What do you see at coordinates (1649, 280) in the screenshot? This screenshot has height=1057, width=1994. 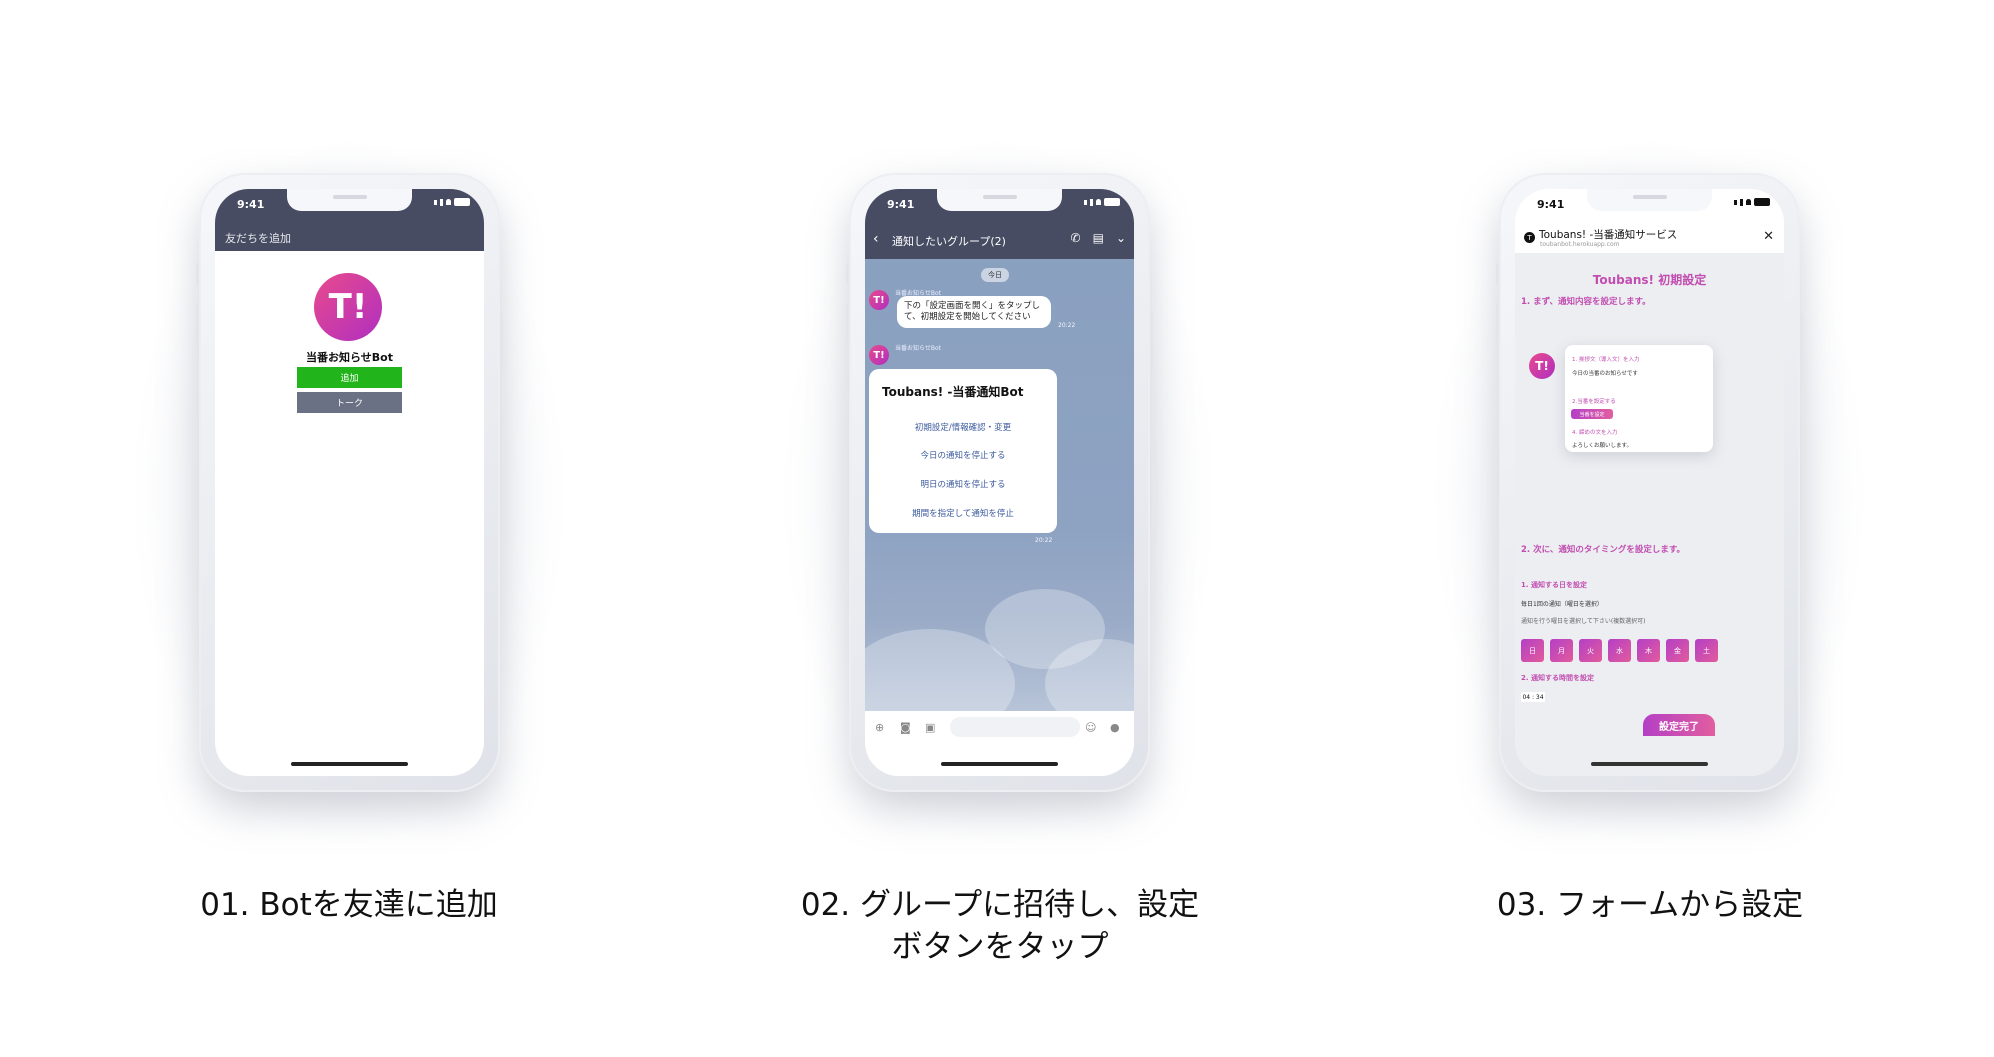 I see `page-title: Toubans! 初期設定` at bounding box center [1649, 280].